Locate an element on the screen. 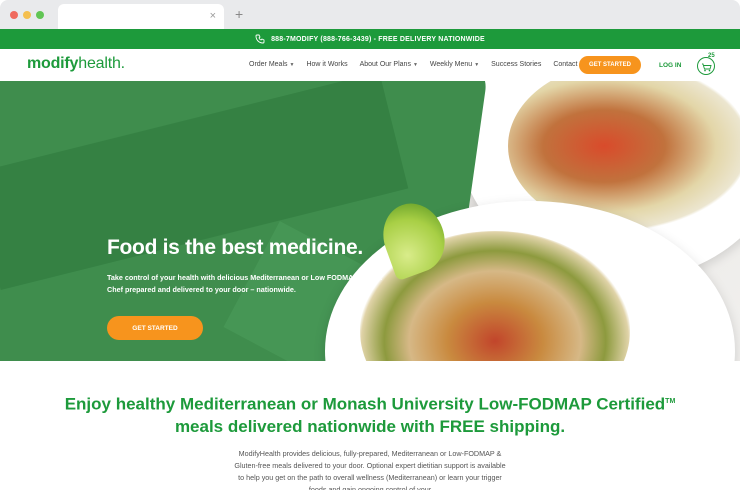  nav-item-how-it-works: How it Works is located at coordinates (326, 64).